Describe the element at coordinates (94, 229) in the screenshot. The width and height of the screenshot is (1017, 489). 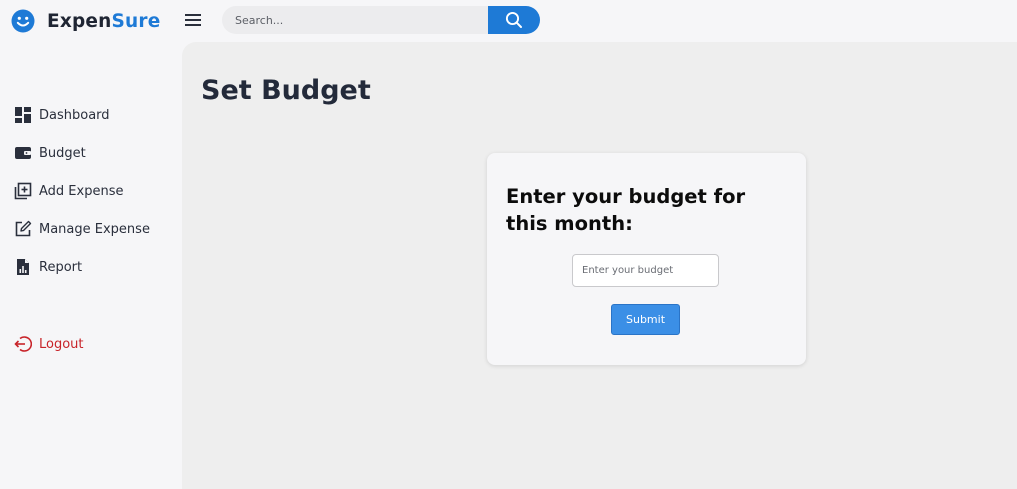
I see `sidebar-item-label: Manage Expense` at that location.